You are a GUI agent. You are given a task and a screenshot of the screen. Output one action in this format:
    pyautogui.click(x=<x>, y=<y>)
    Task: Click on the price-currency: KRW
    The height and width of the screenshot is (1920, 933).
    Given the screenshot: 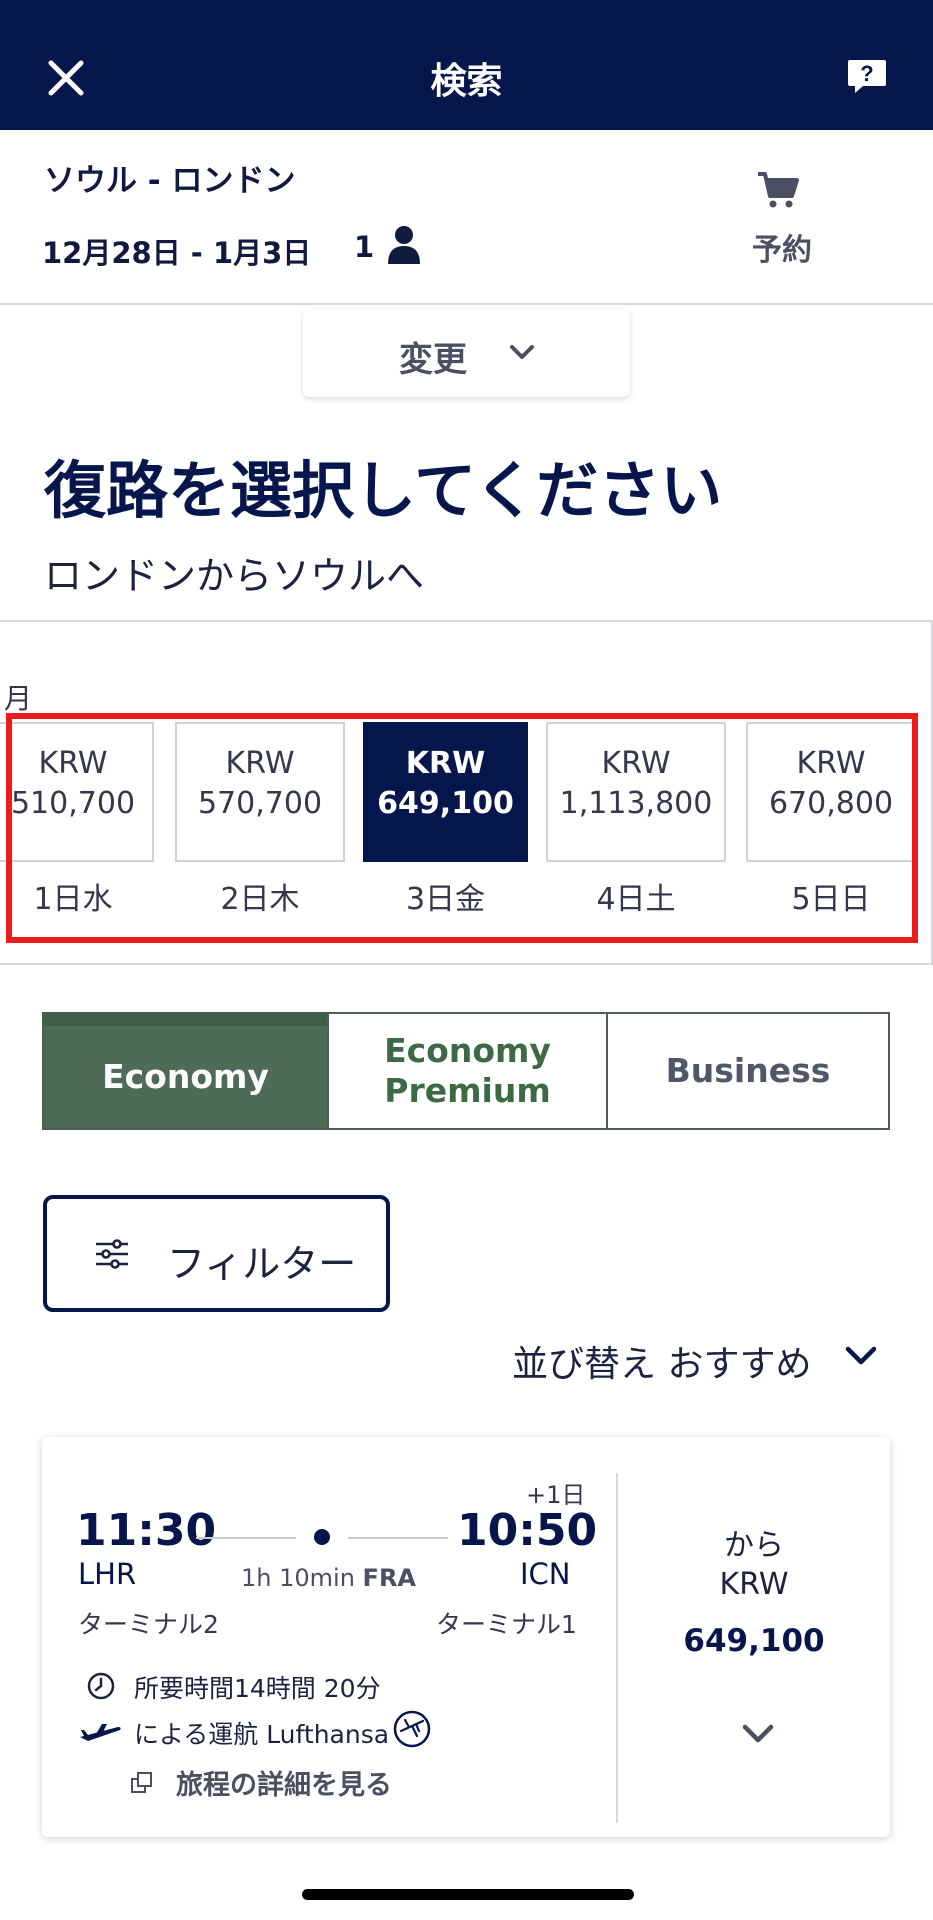 What is the action you would take?
    pyautogui.click(x=754, y=1584)
    